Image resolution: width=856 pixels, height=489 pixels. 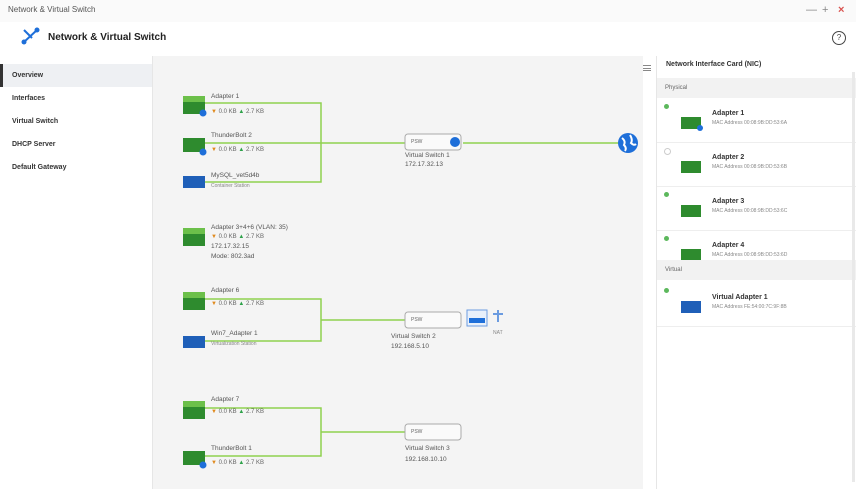 I want to click on switch-2-ip: 192.168.5.10, so click(x=410, y=346).